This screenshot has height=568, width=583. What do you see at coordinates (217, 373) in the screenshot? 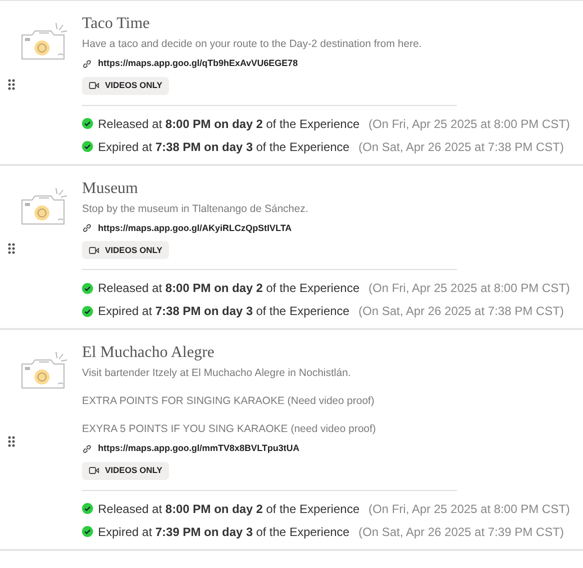
I see `item-description: Visit bartender Itzely at El Muchacho Alegre in Nochistlán.` at bounding box center [217, 373].